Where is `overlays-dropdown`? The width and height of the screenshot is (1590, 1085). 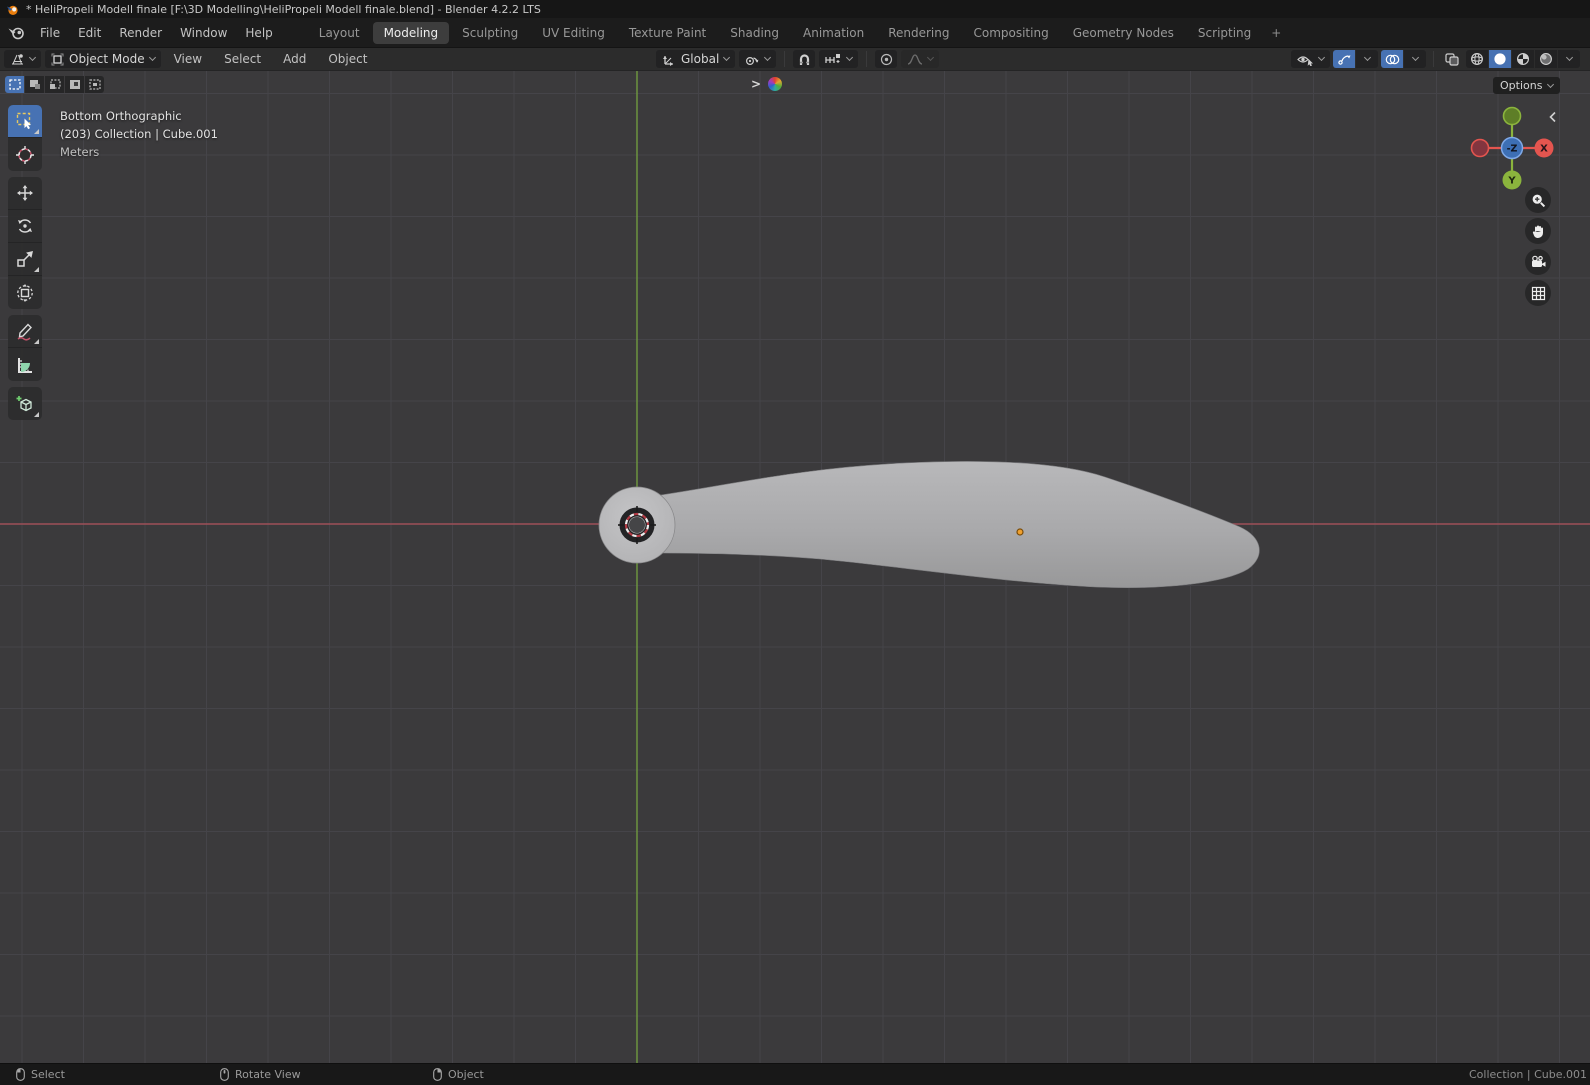
overlays-dropdown is located at coordinates (1415, 59).